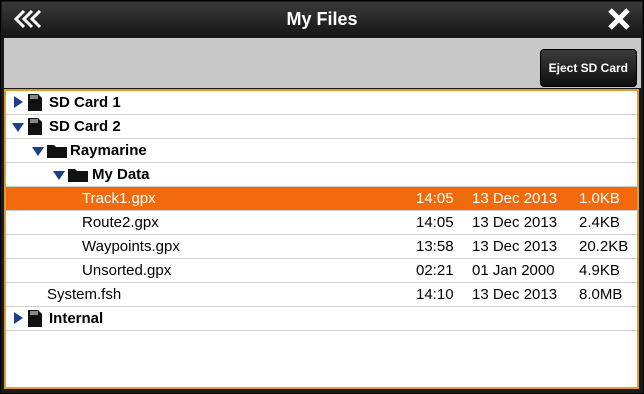  What do you see at coordinates (321, 319) in the screenshot?
I see `tree-item-internal: Internal` at bounding box center [321, 319].